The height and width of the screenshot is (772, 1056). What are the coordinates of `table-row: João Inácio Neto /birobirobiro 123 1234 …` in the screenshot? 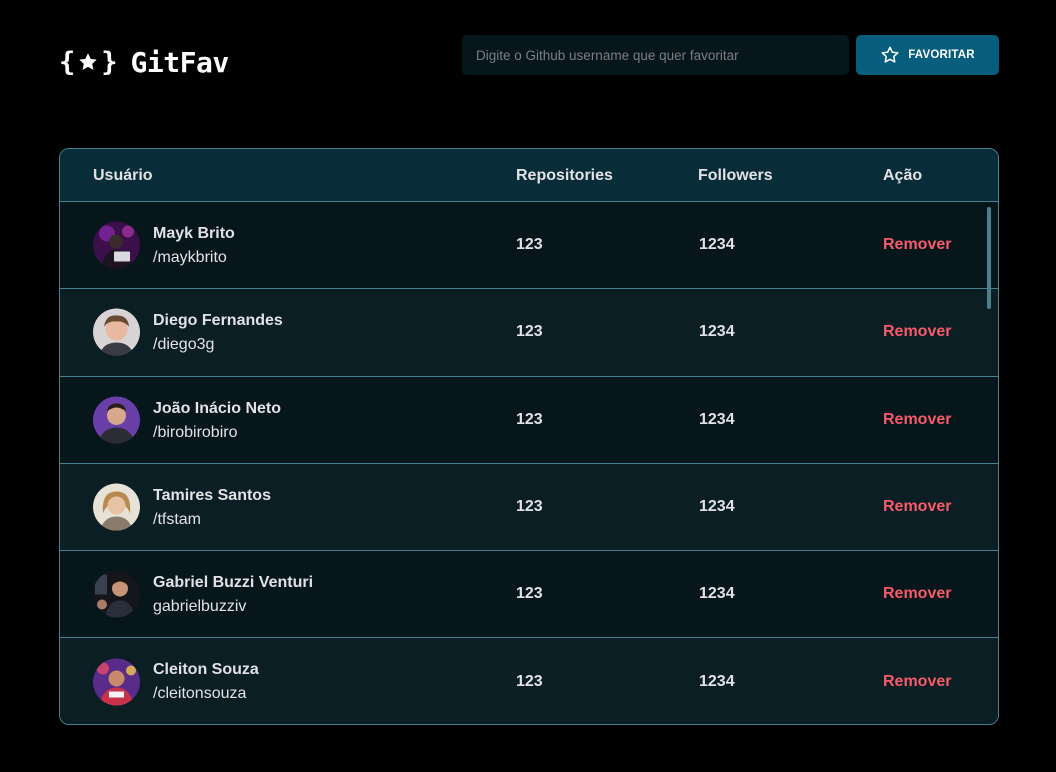 It's located at (529, 420).